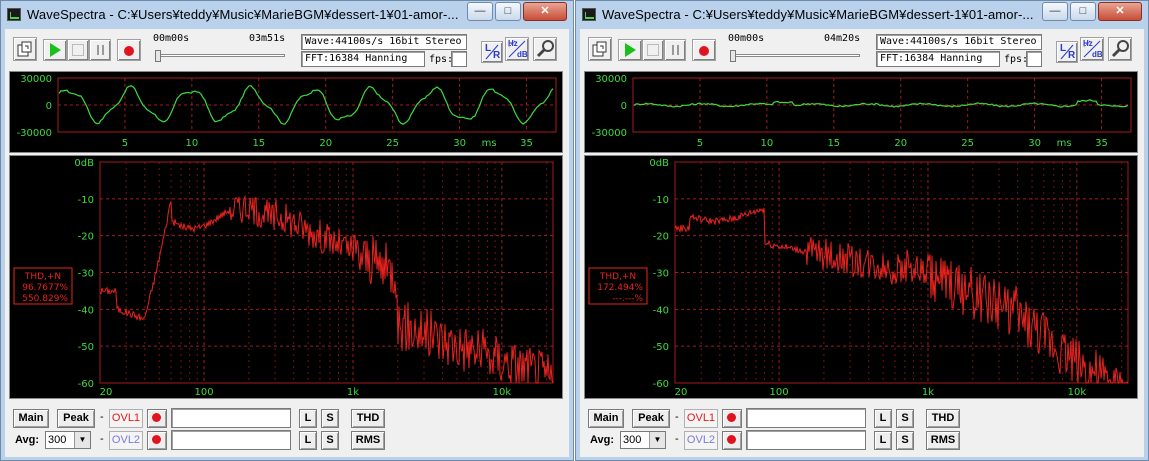  What do you see at coordinates (1101, 143) in the screenshot?
I see `x-tick-label: 35` at bounding box center [1101, 143].